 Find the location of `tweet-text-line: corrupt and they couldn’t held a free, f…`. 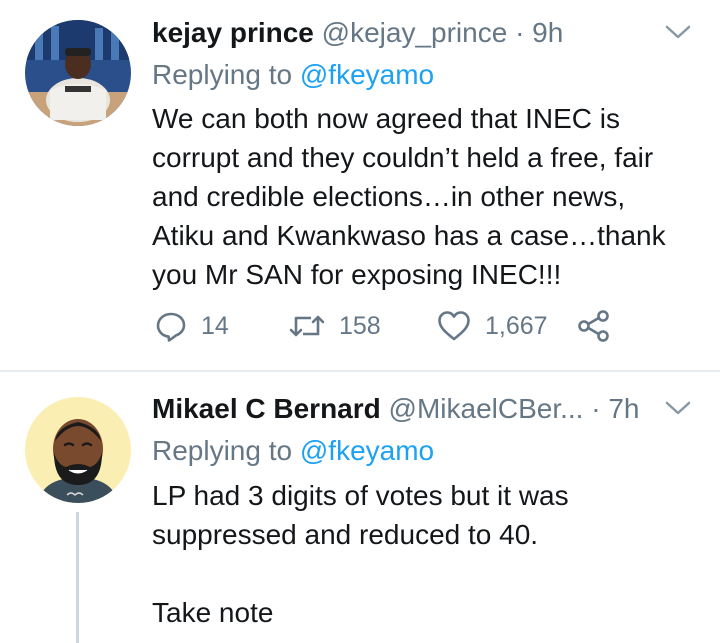

tweet-text-line: corrupt and they couldn’t held a free, f… is located at coordinates (403, 157).